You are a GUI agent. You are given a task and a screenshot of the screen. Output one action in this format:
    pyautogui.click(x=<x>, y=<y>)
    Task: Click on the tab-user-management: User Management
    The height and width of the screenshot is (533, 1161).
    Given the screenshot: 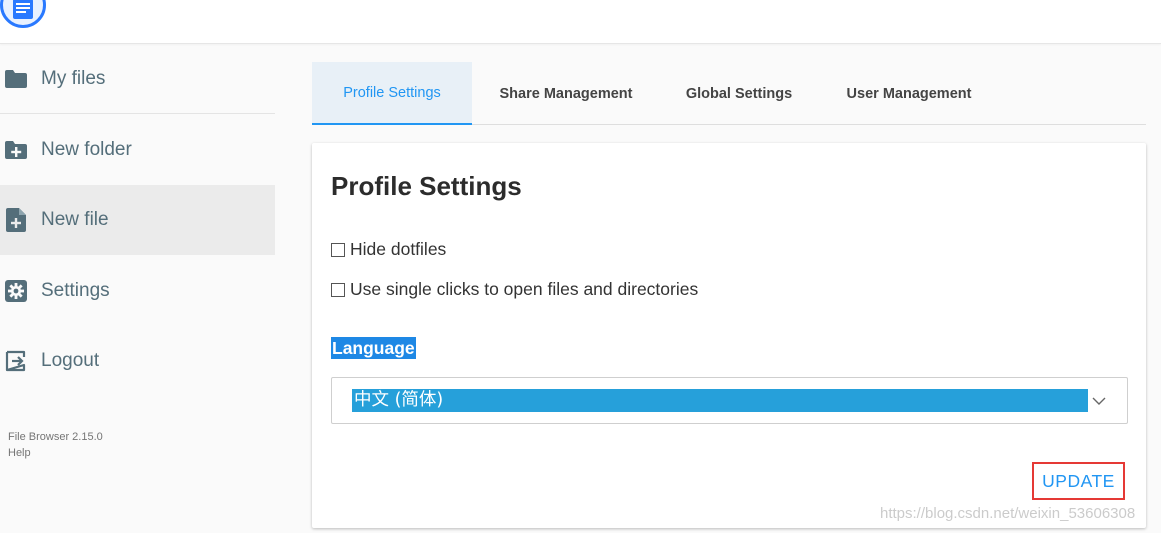 What is the action you would take?
    pyautogui.click(x=909, y=93)
    